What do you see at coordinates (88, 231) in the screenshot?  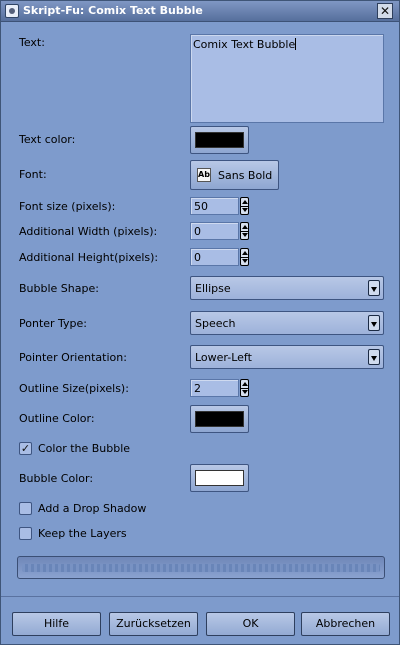 I see `add-width-label: Additional Width (pixels):` at bounding box center [88, 231].